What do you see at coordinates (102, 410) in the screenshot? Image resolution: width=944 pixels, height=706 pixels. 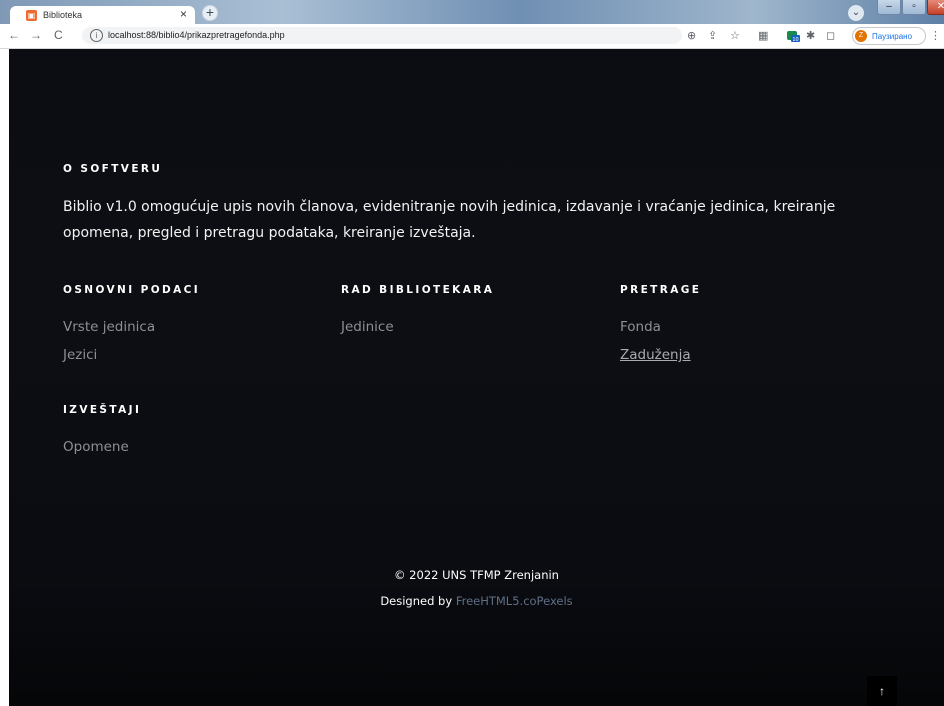 I see `izvestaji-heading: IZVEŠTAJI` at bounding box center [102, 410].